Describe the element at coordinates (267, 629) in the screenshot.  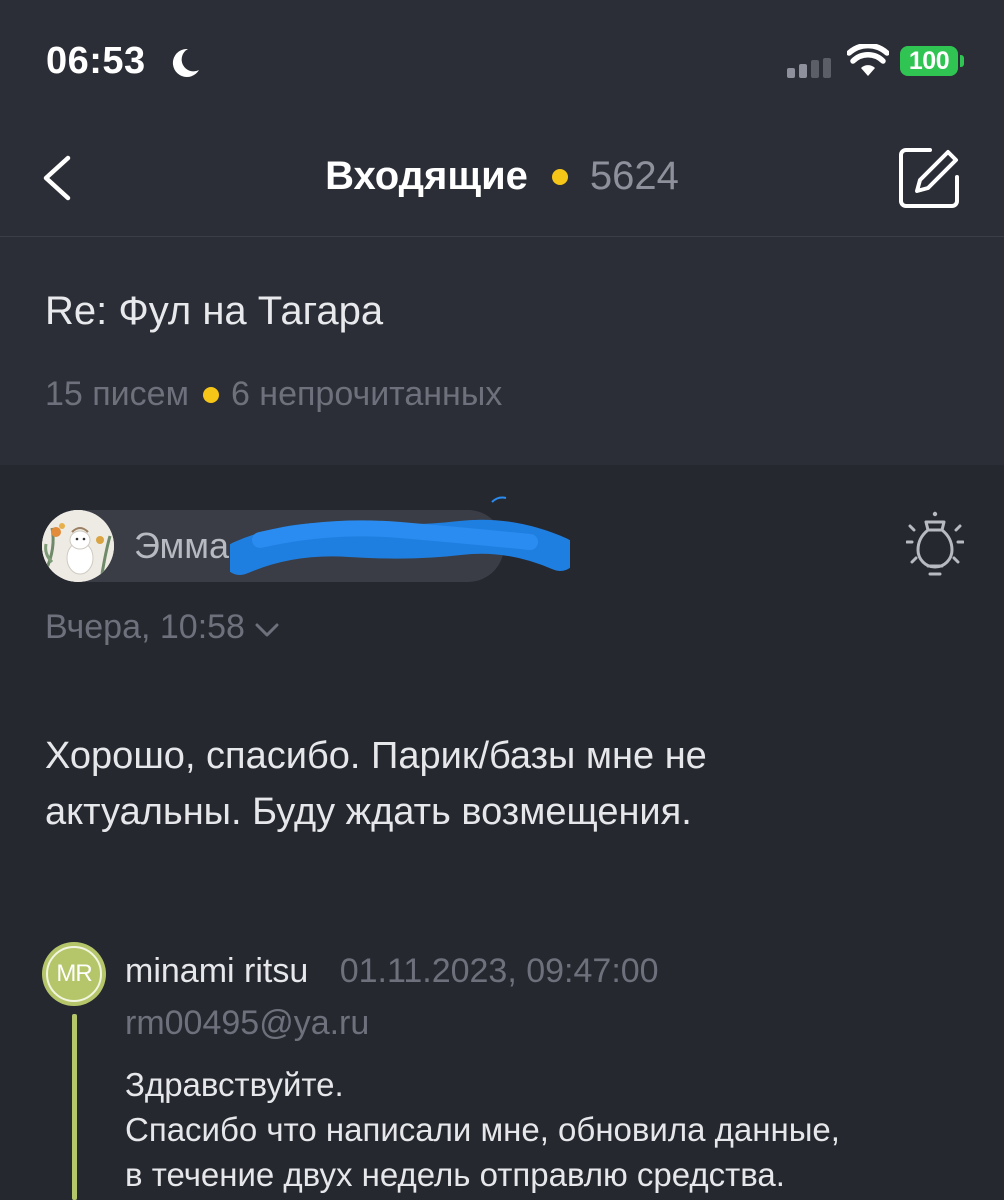
I see `chevron-down-icon` at that location.